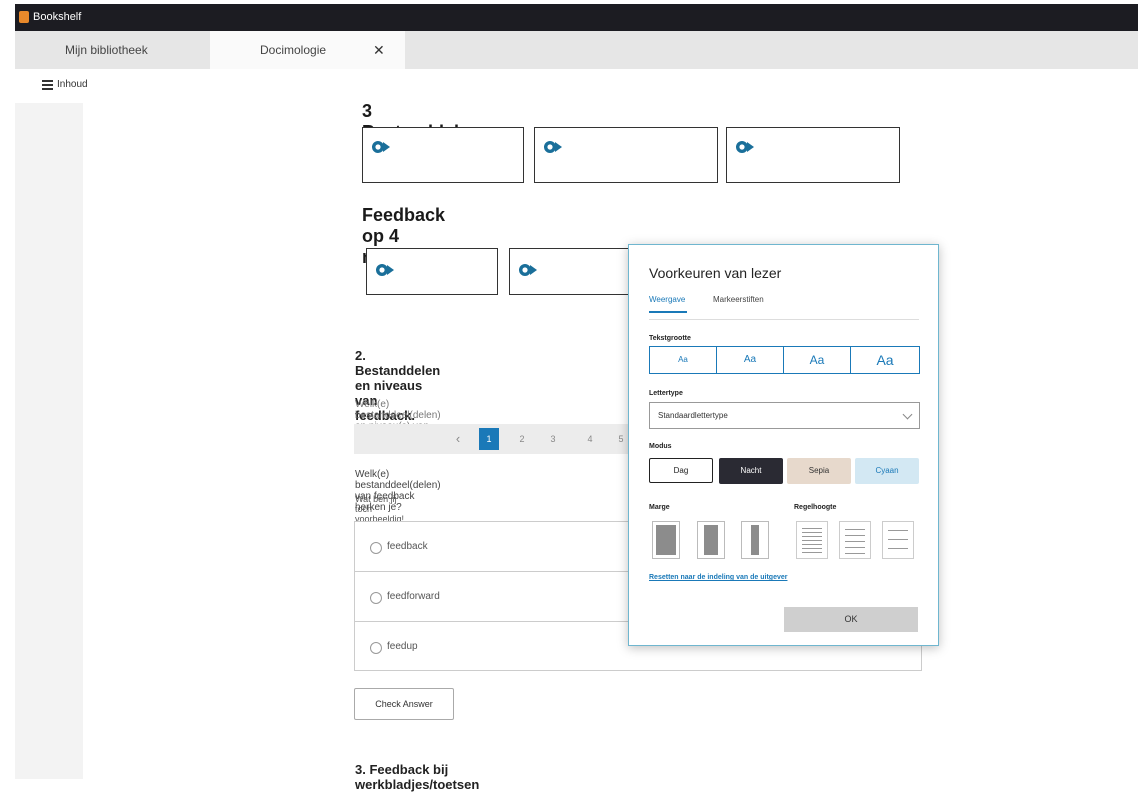  I want to click on pager-prev-button: ‹, so click(458, 439).